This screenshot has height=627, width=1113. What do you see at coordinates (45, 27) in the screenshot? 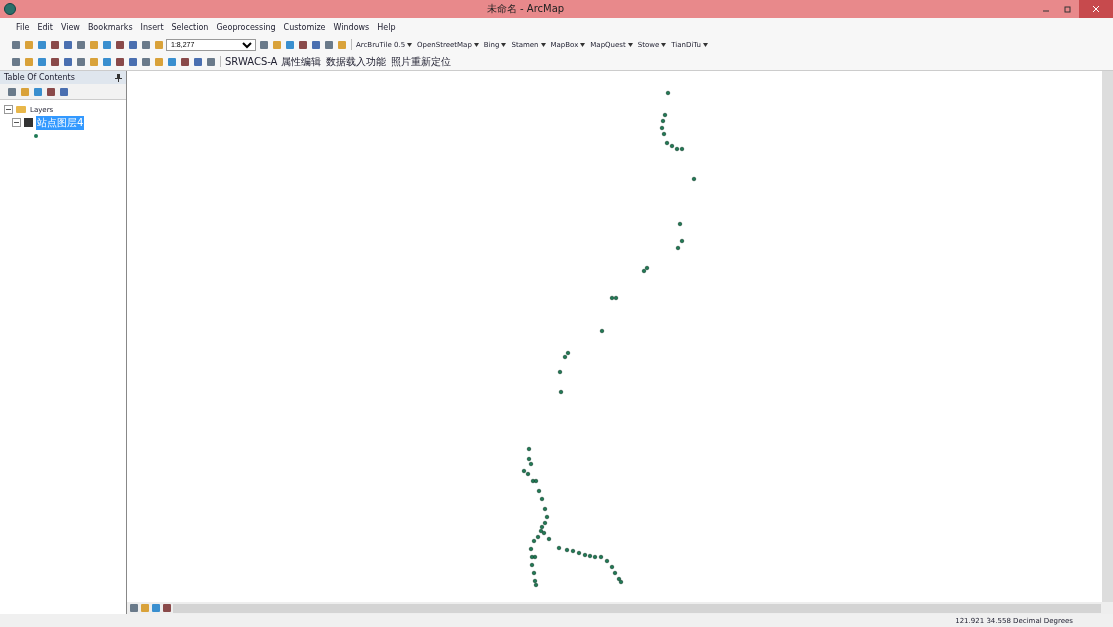
I see `menu-item: Edit` at bounding box center [45, 27].